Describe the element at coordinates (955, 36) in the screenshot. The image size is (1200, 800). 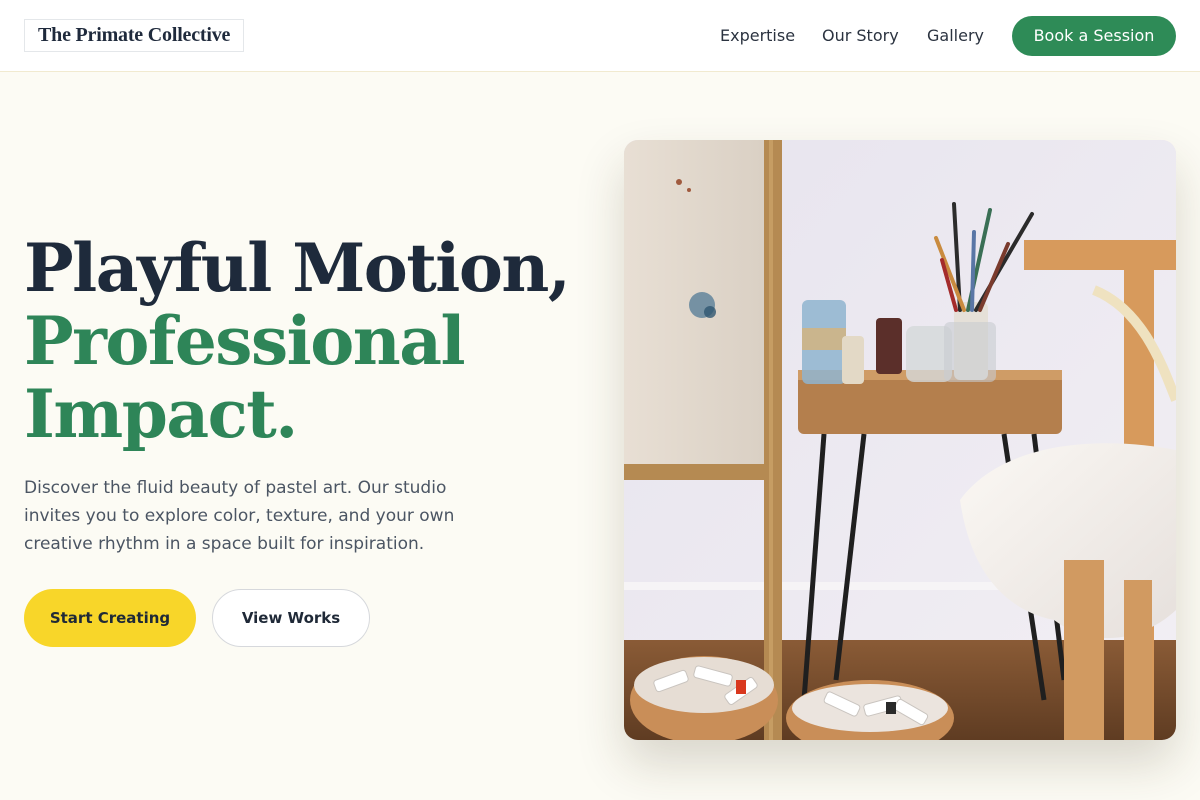
I see `nav-link-gallery: Gallery` at that location.